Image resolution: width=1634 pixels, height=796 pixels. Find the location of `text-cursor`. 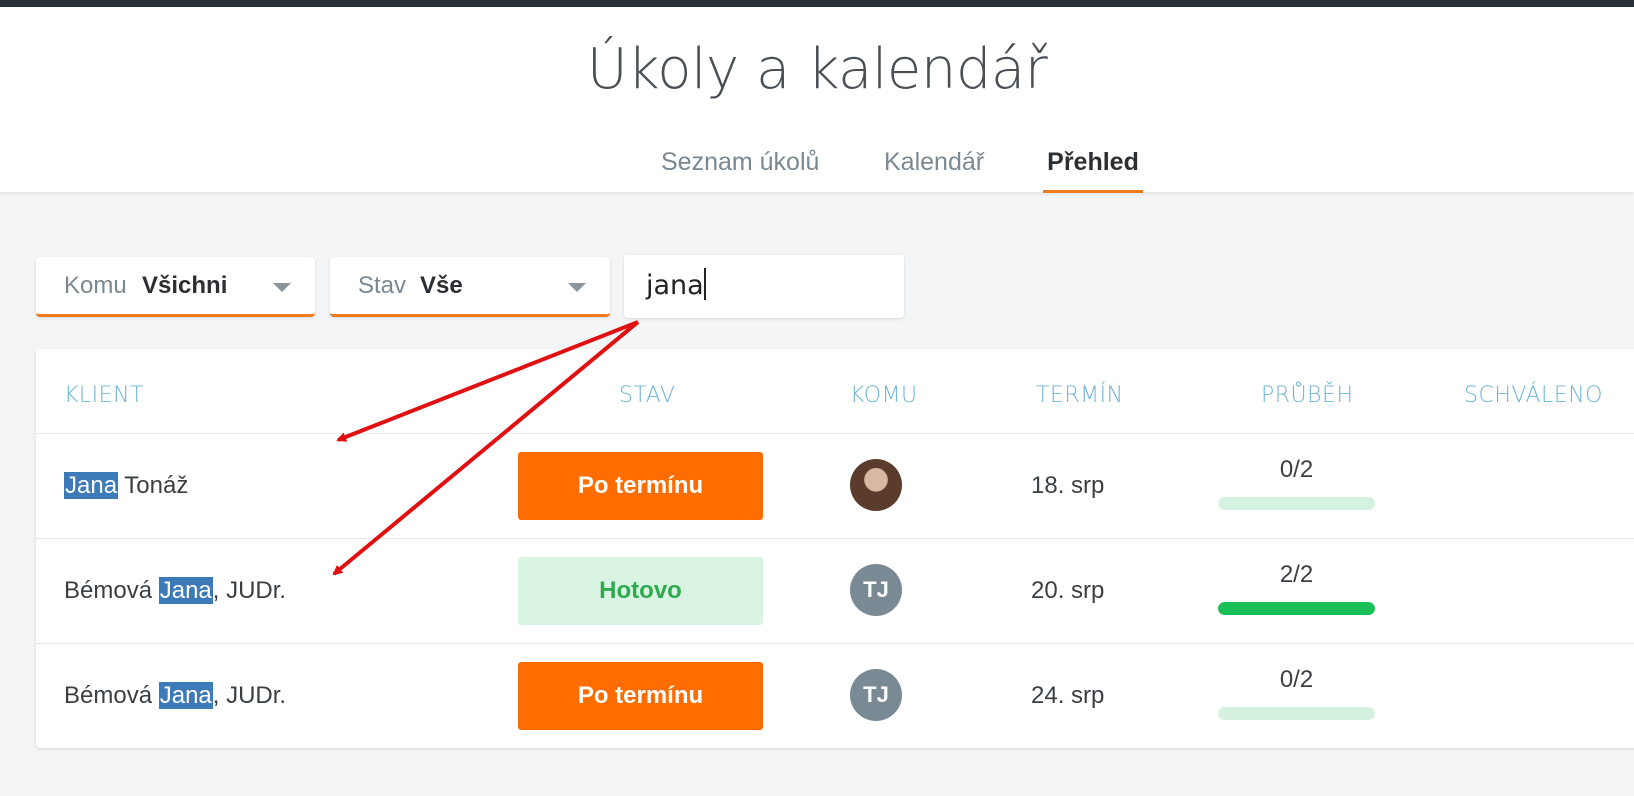

text-cursor is located at coordinates (704, 284).